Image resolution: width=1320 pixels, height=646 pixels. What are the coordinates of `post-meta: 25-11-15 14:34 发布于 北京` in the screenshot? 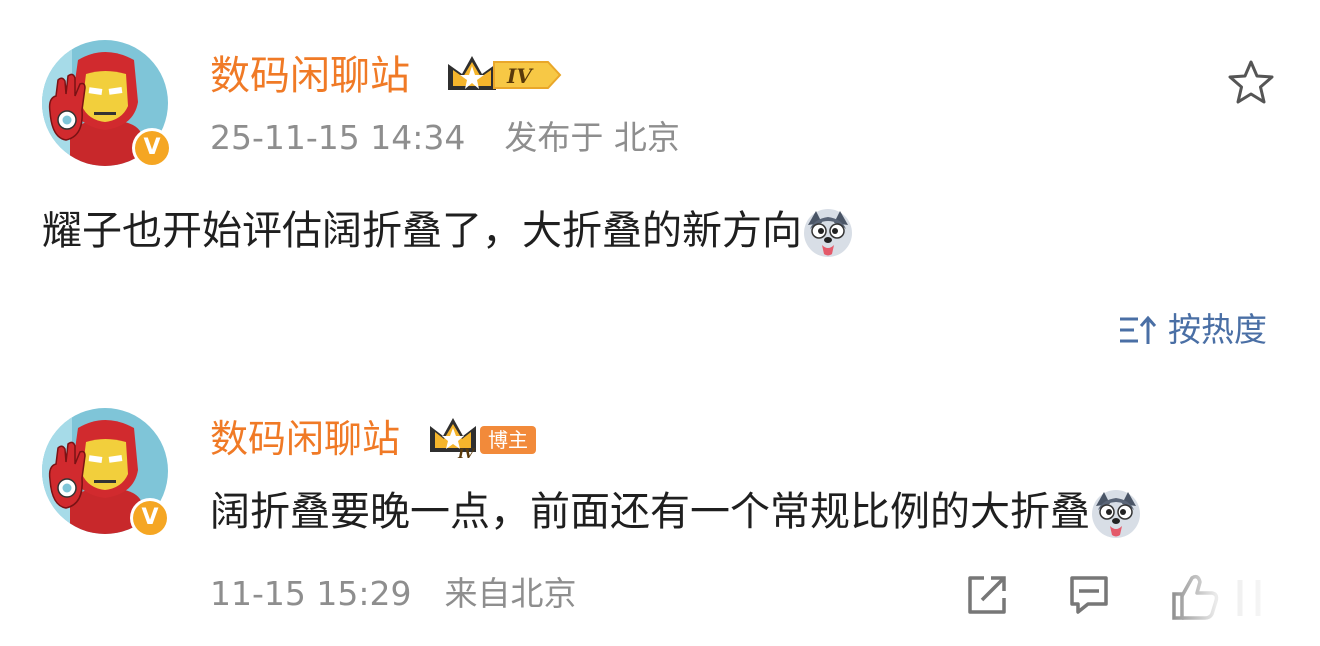 It's located at (445, 138).